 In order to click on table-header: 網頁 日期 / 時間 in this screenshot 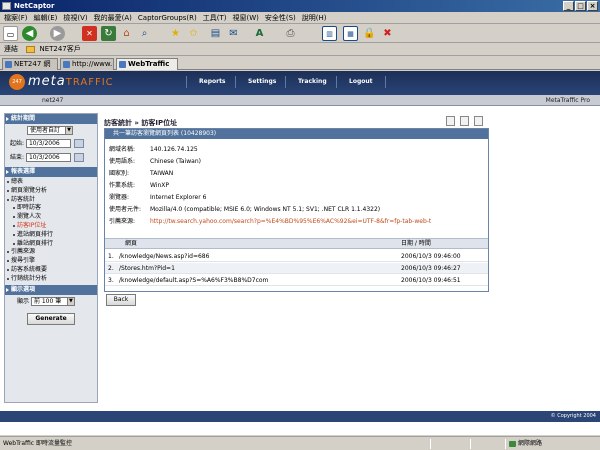, I will do `click(296, 243)`.